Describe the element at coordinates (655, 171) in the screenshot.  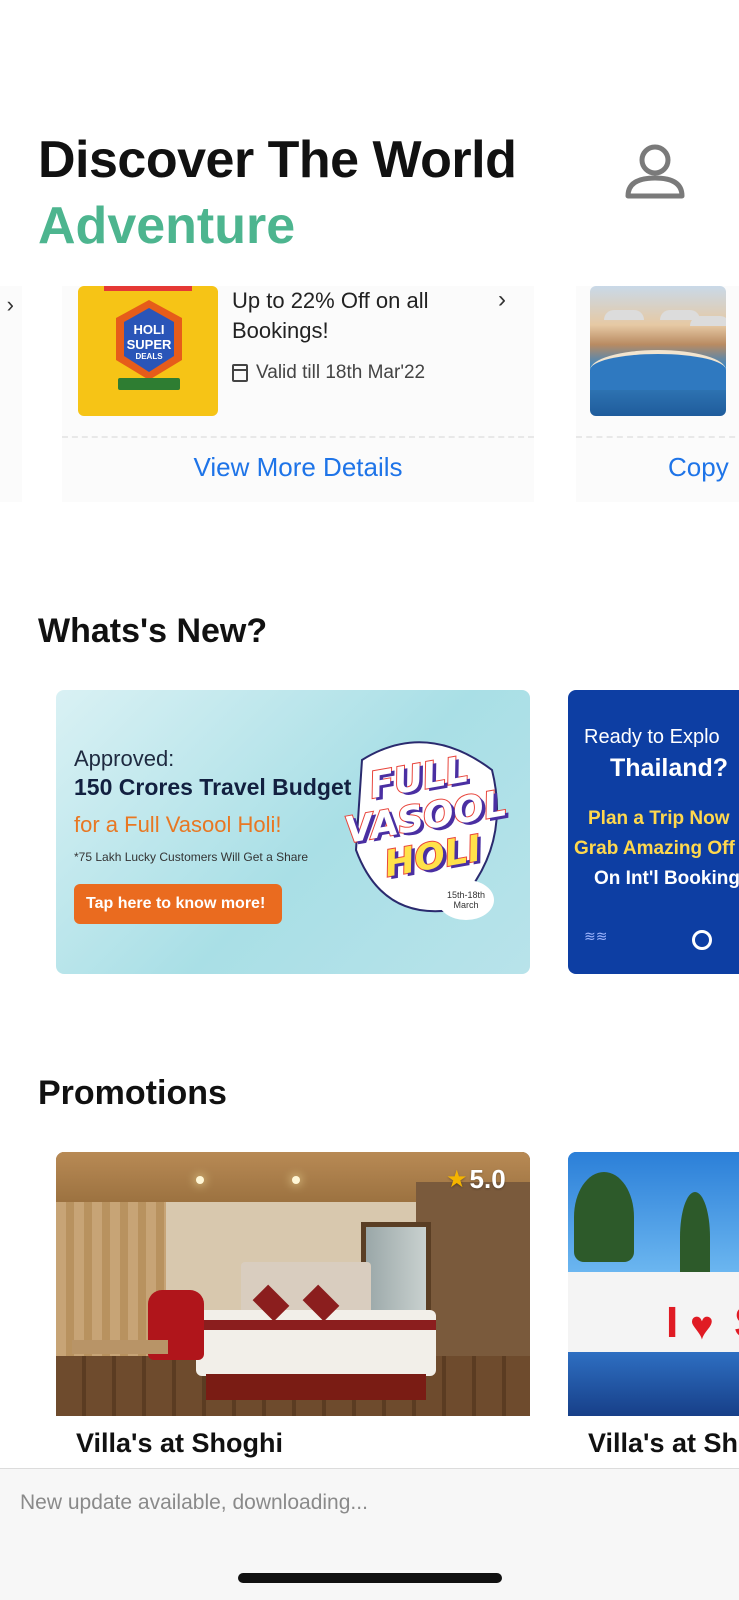
I see `user-icon` at that location.